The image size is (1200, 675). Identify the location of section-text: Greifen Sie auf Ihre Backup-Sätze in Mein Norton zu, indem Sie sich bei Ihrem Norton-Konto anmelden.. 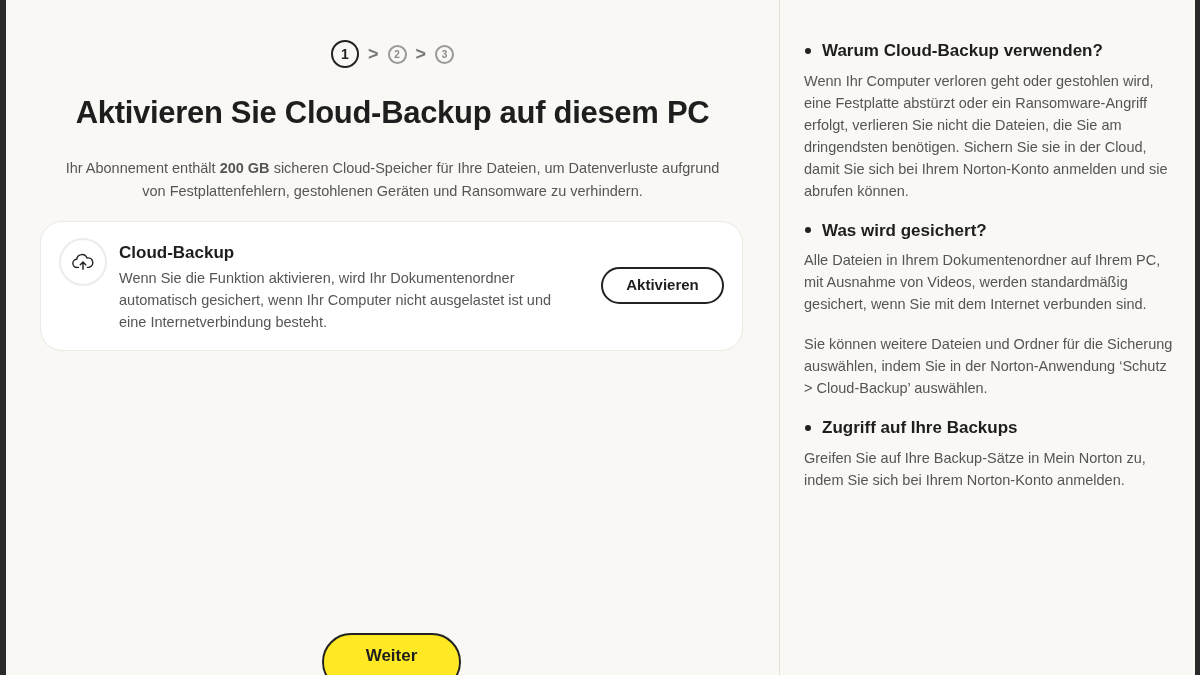
(975, 469).